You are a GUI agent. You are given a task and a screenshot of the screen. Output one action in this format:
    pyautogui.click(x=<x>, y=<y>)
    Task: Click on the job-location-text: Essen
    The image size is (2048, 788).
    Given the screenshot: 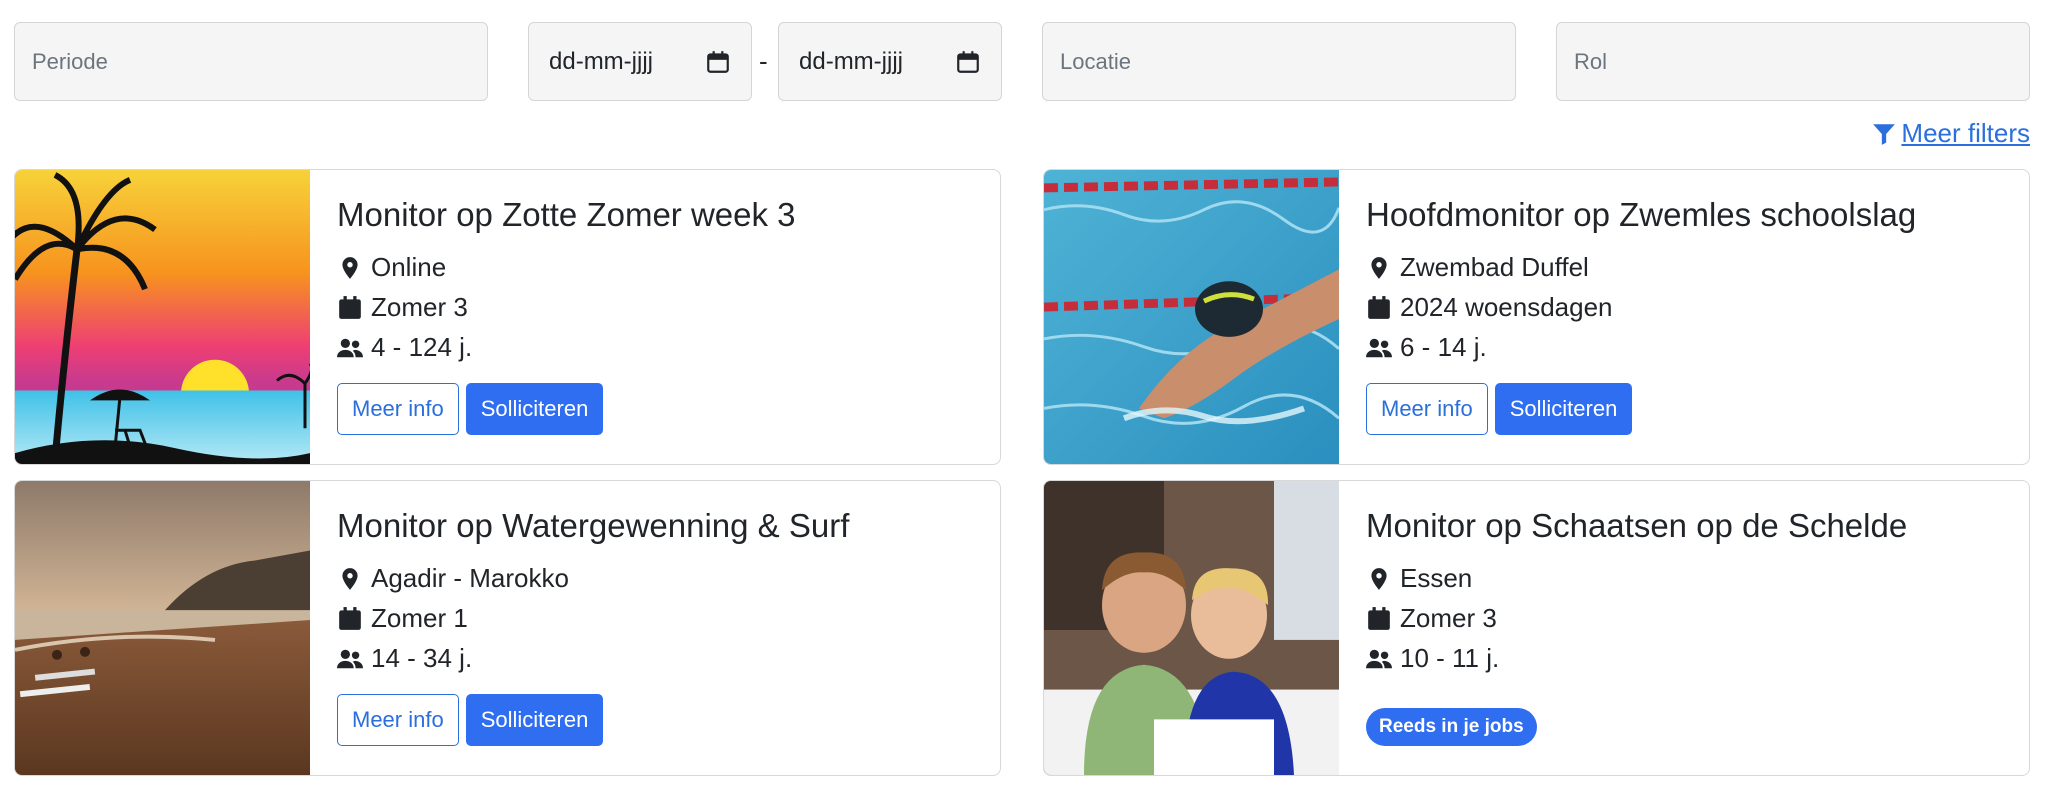 What is the action you would take?
    pyautogui.click(x=1436, y=578)
    